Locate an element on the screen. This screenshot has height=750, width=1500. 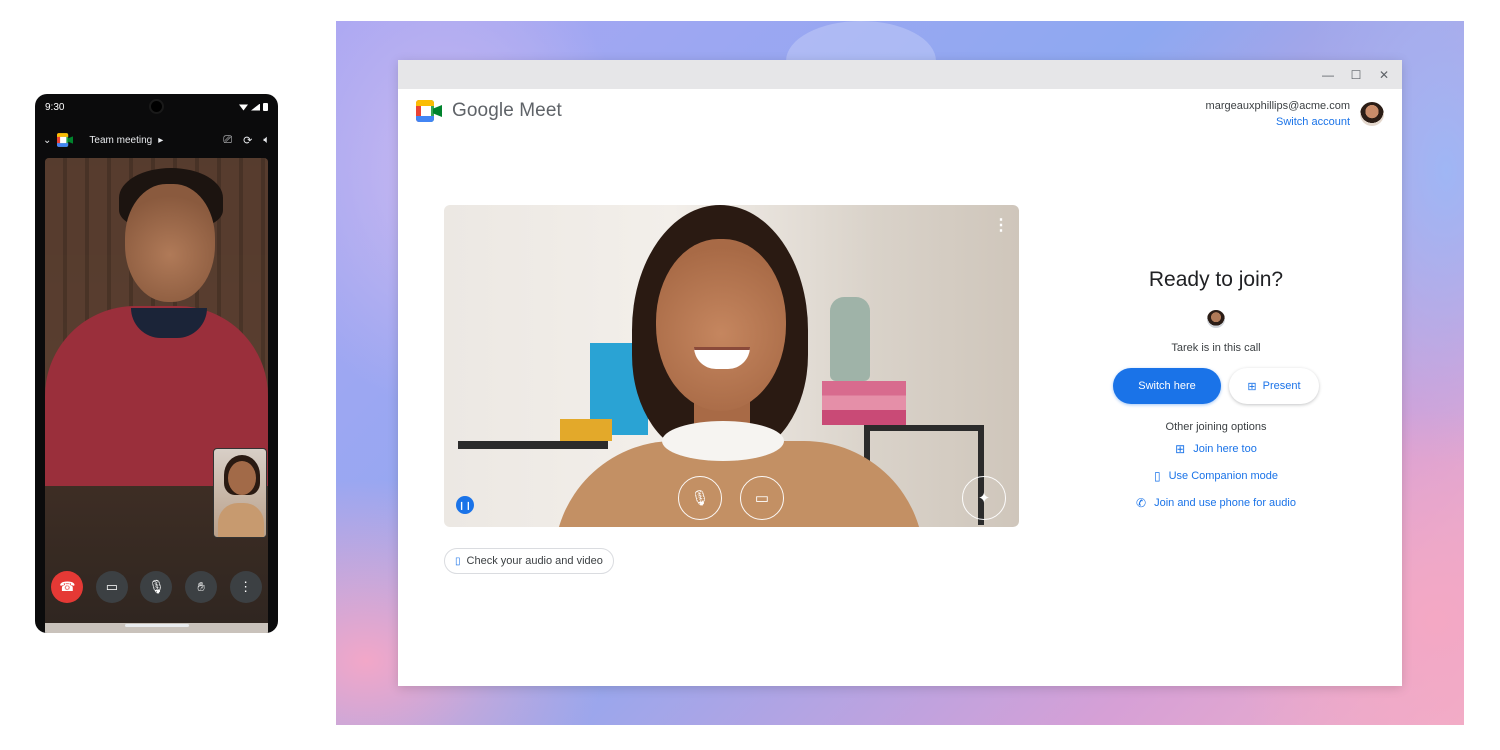
avatar is located at coordinates (1372, 114).